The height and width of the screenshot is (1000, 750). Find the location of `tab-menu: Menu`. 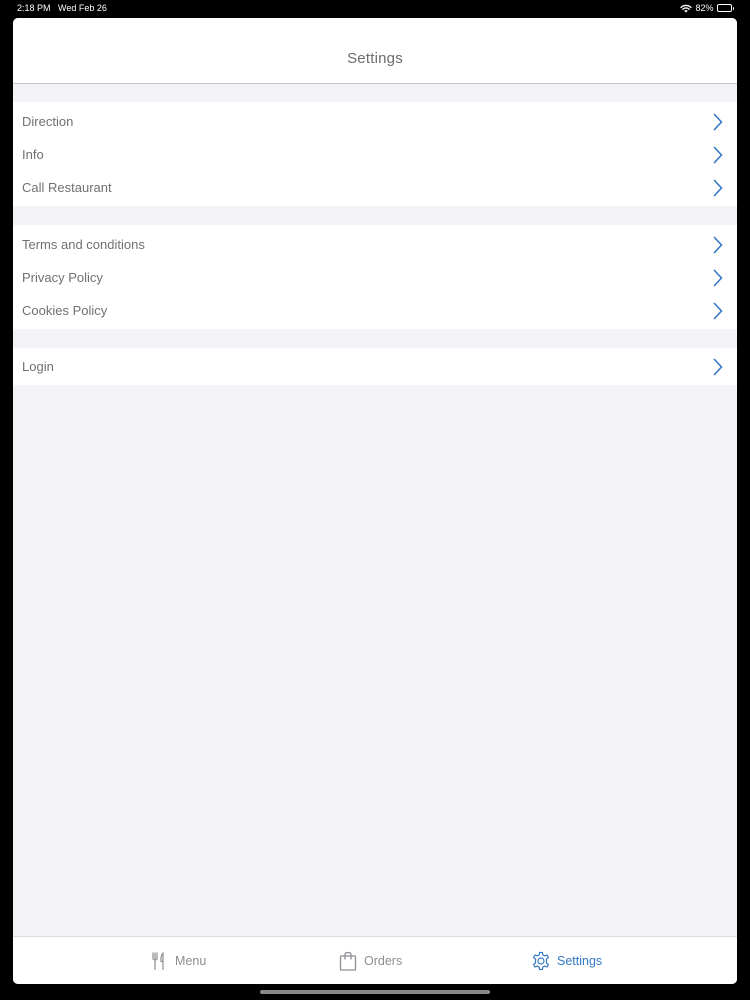

tab-menu: Menu is located at coordinates (177, 960).